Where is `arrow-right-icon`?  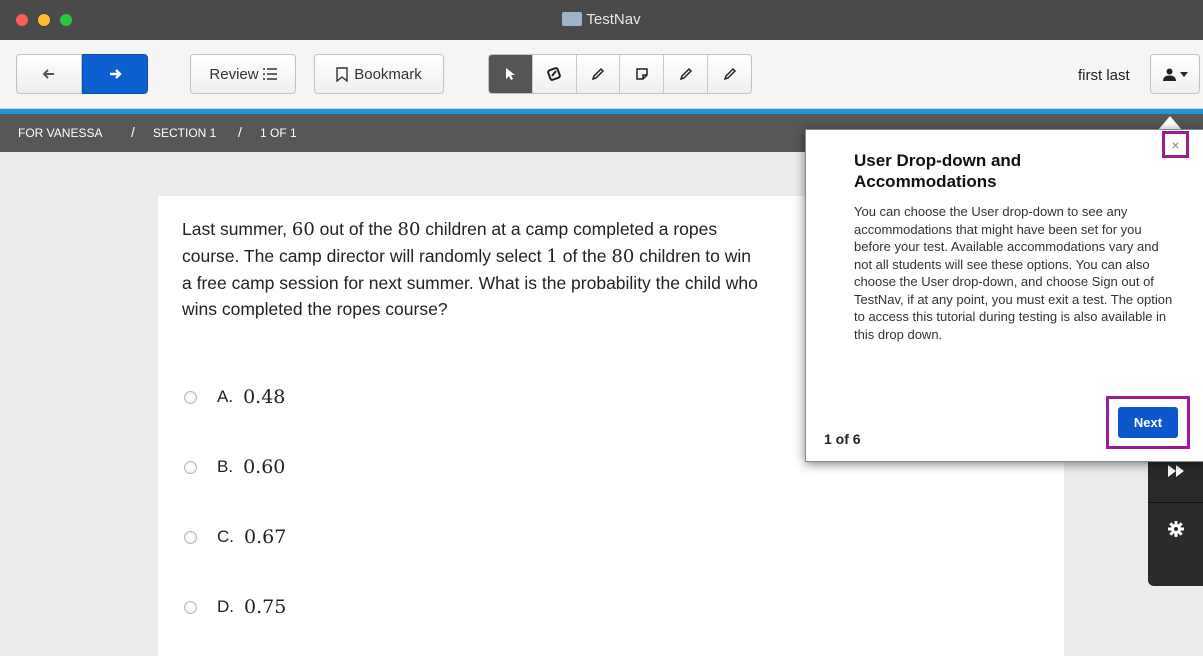
arrow-right-icon is located at coordinates (116, 74).